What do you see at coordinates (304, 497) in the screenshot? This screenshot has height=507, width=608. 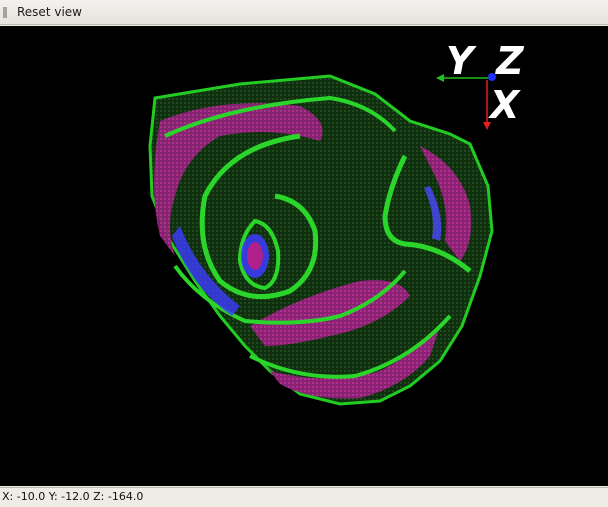 I see `status-bar: X: -10.0 Y: -12.0 Z: -164.0` at bounding box center [304, 497].